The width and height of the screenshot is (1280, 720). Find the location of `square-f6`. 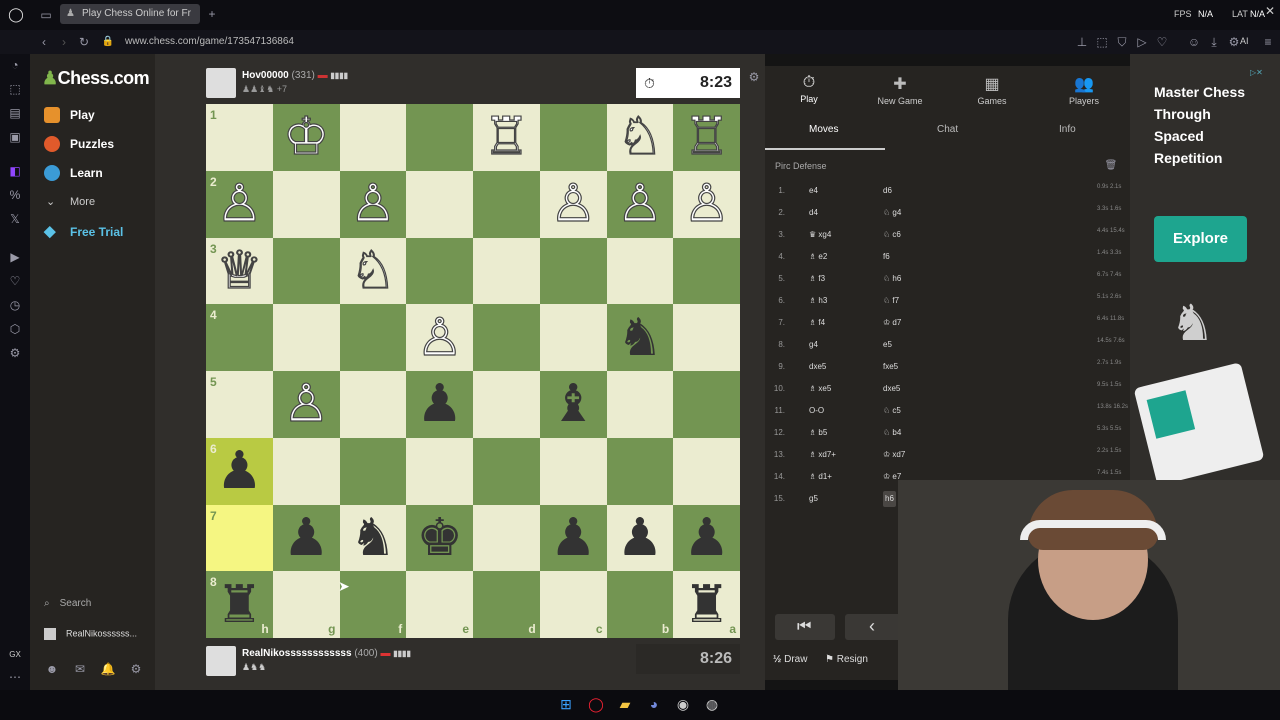

square-f6 is located at coordinates (373, 471).